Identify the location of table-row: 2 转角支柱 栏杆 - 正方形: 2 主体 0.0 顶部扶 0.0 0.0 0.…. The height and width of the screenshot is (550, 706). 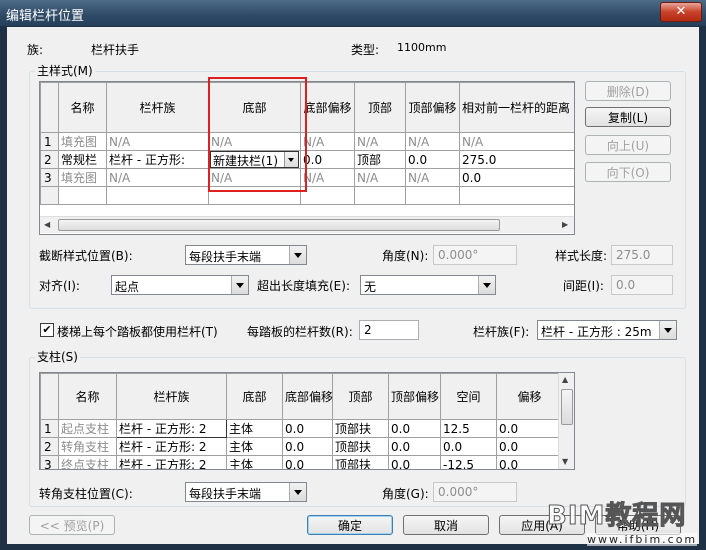
(301, 446).